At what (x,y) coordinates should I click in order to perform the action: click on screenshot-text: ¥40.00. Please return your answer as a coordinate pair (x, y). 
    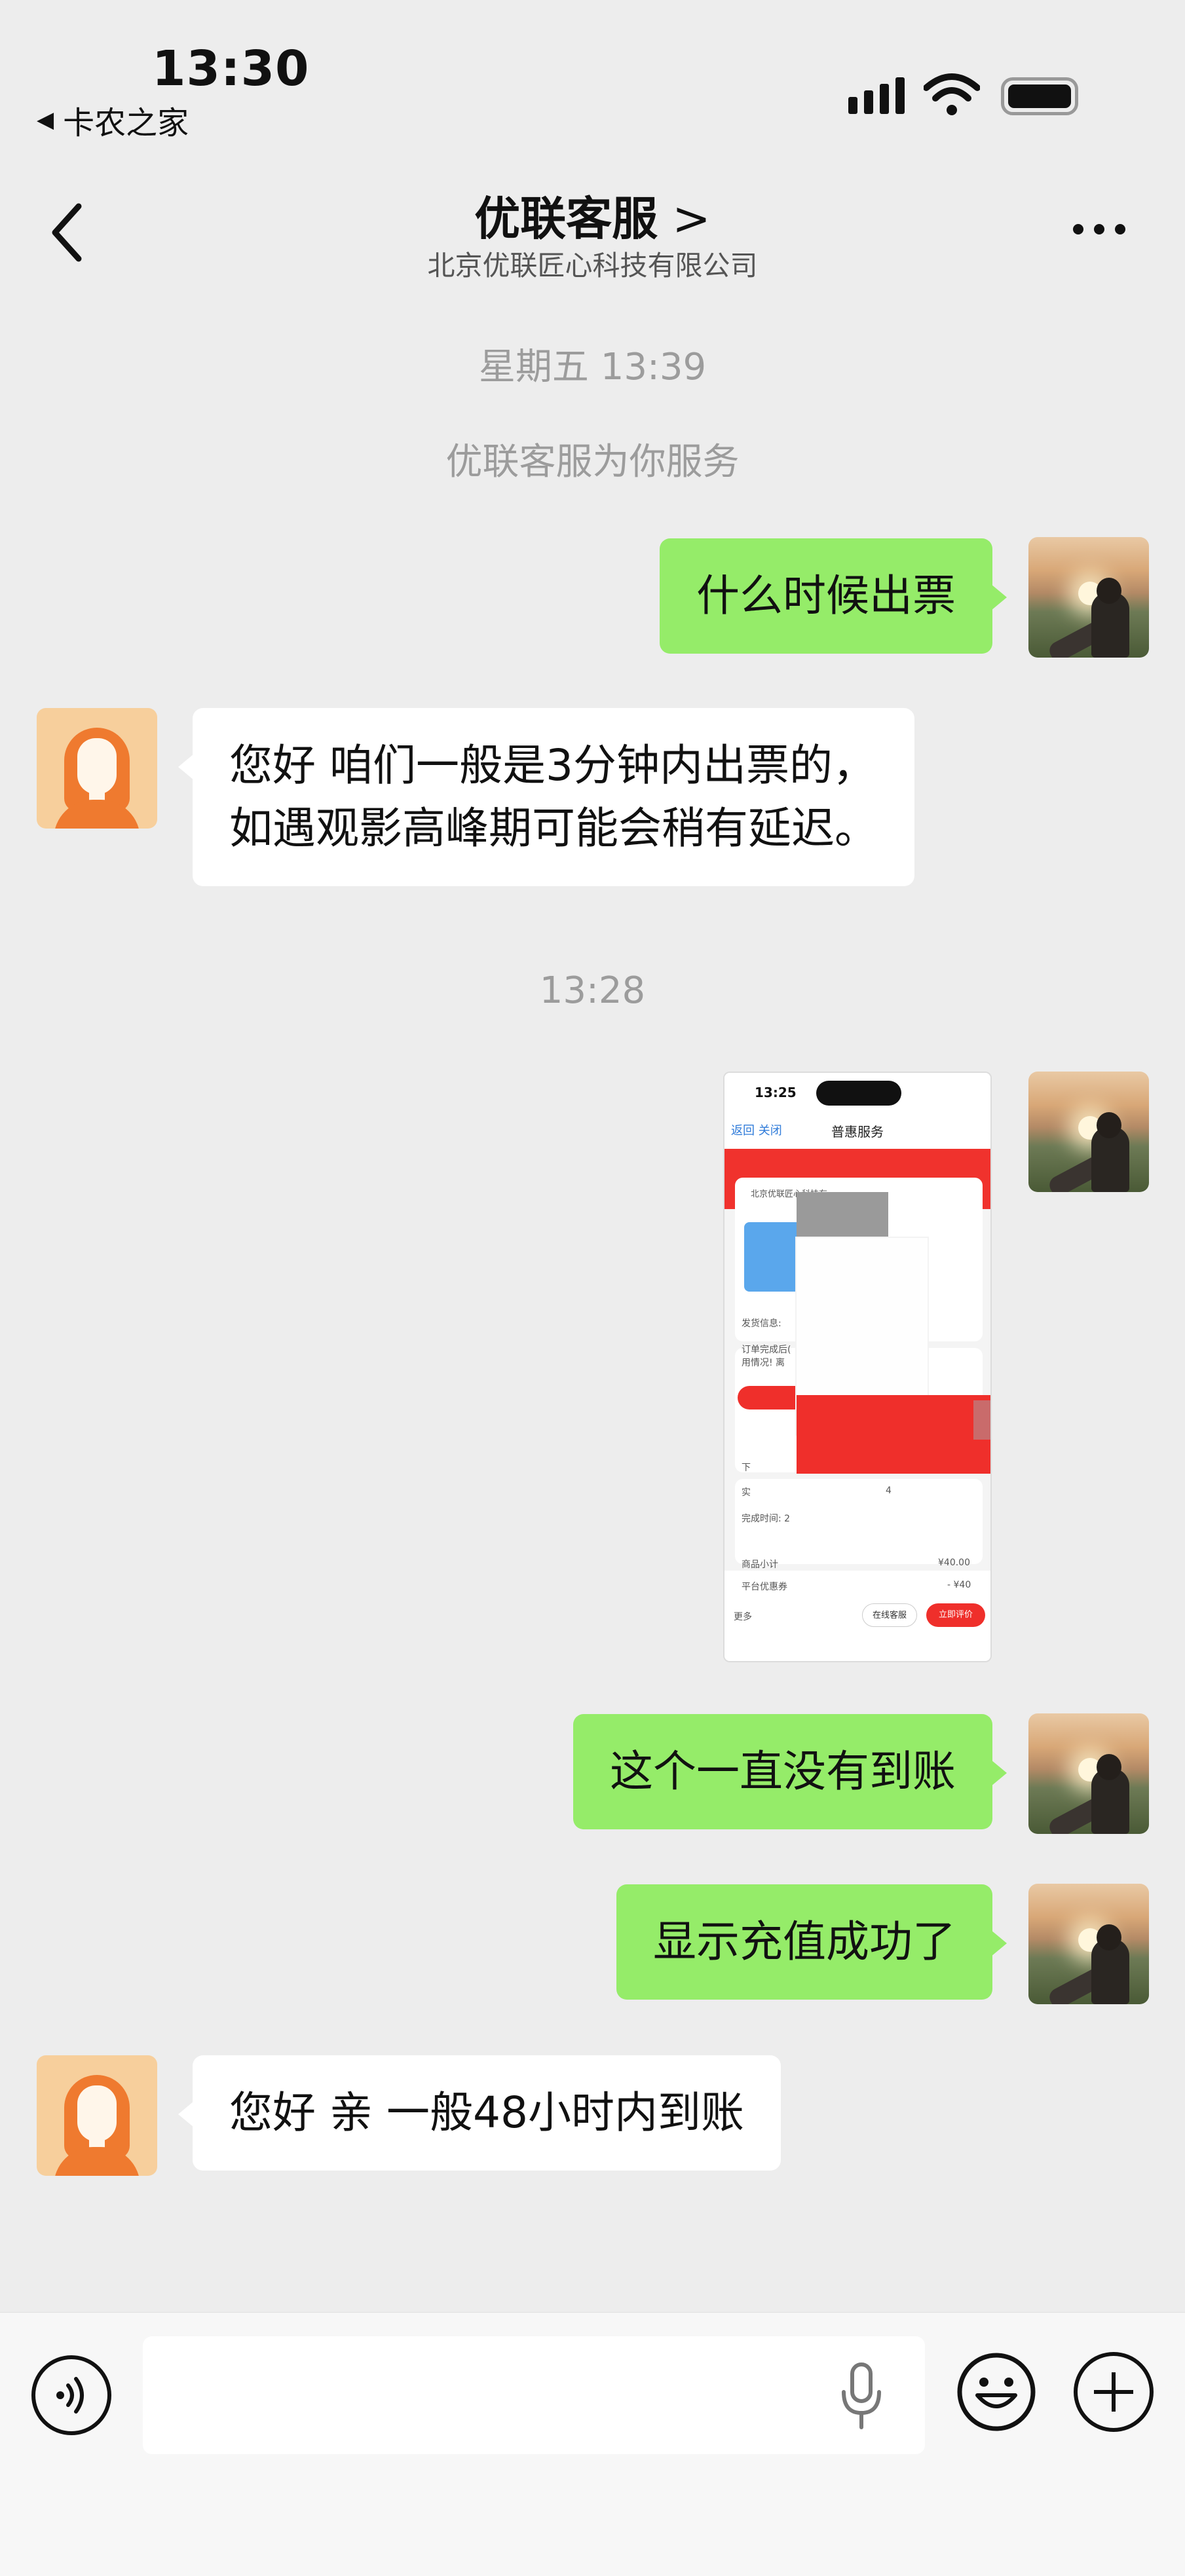
    Looking at the image, I should click on (954, 1563).